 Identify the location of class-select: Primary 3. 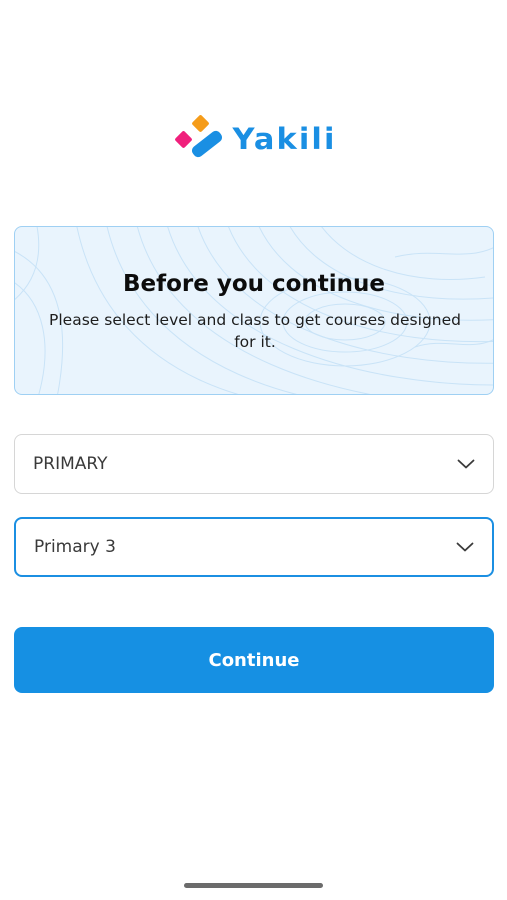
(254, 547).